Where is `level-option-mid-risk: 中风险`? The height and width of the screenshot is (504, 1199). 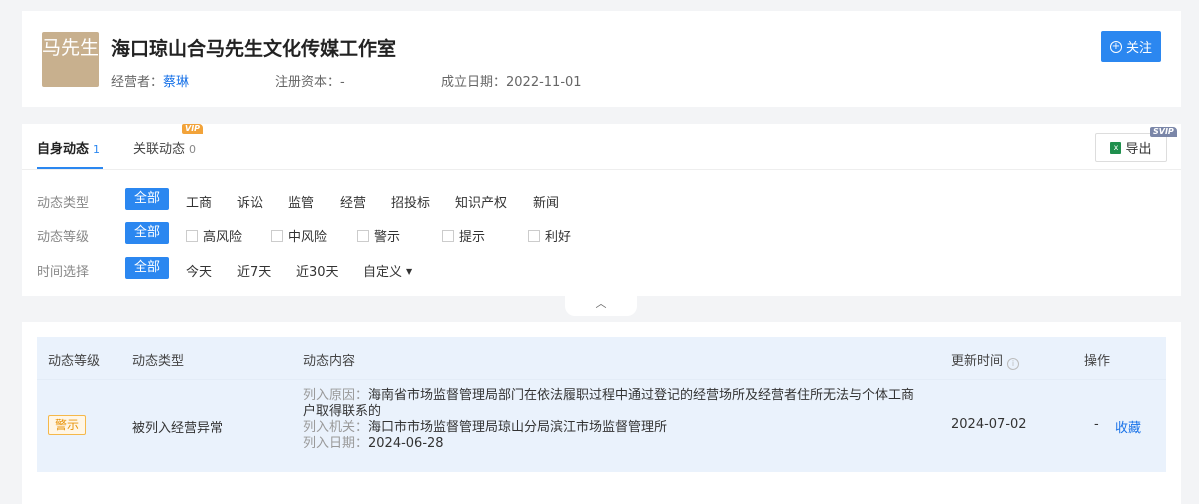
level-option-mid-risk: 中风险 is located at coordinates (299, 235).